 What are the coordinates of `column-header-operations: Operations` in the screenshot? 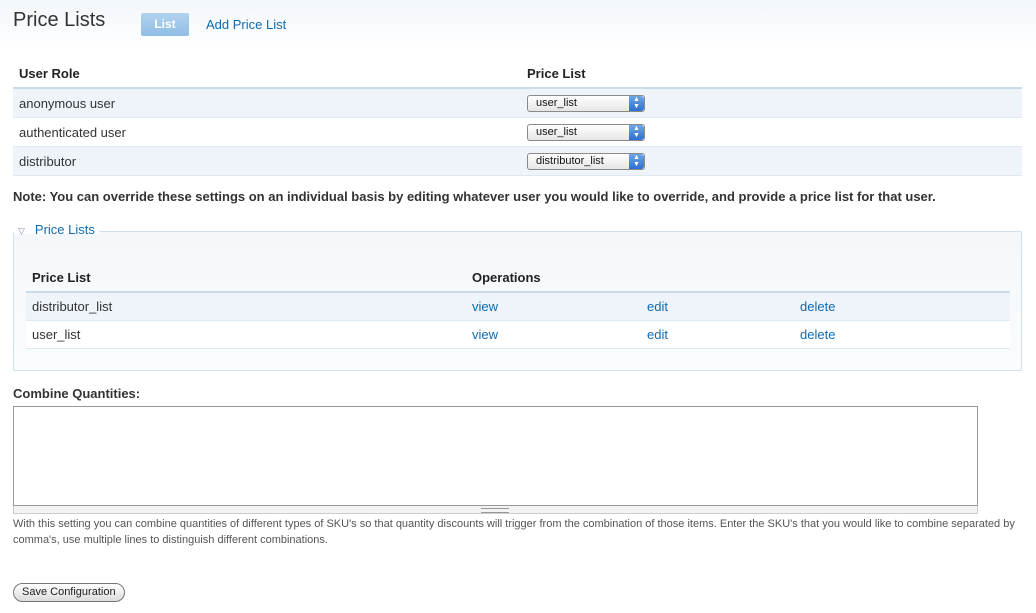 It's located at (738, 278).